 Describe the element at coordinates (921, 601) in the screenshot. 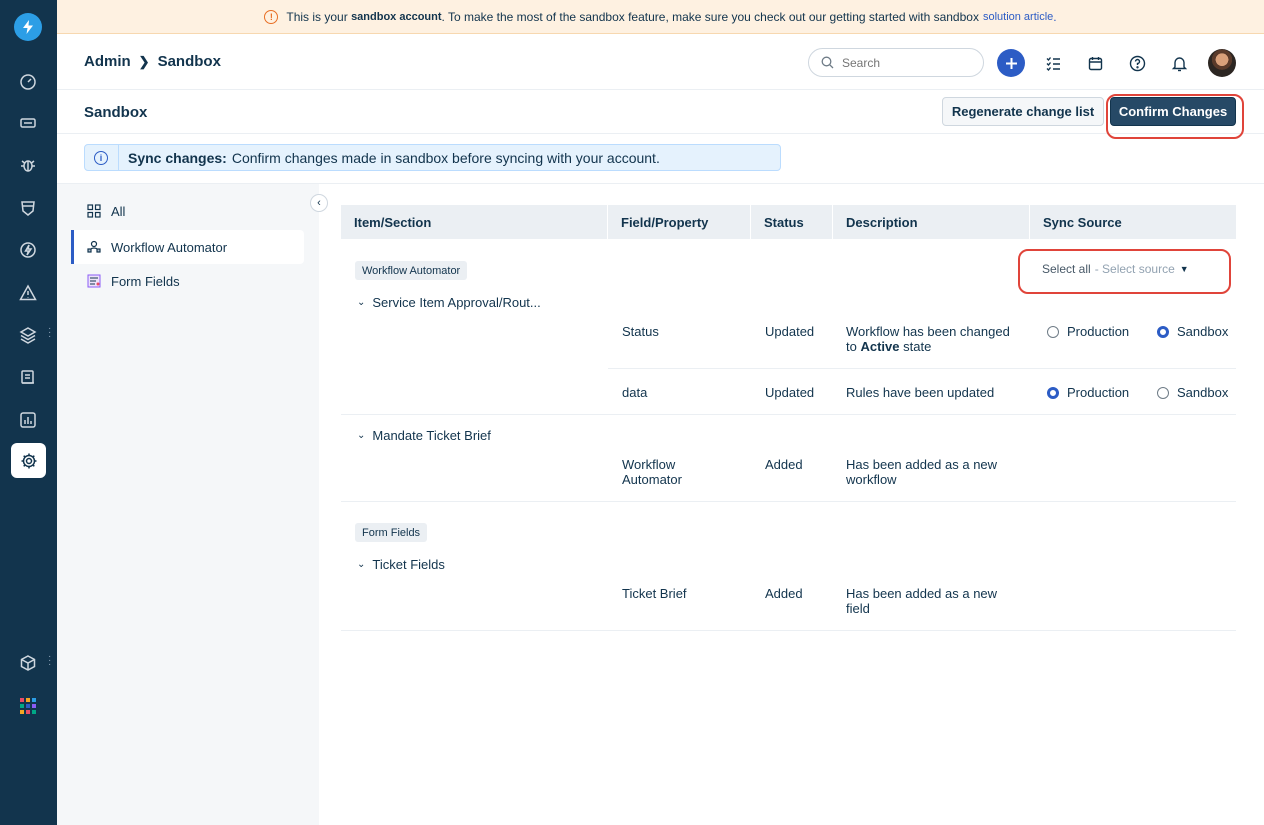

I see `row-description: Has been added as a new field` at that location.